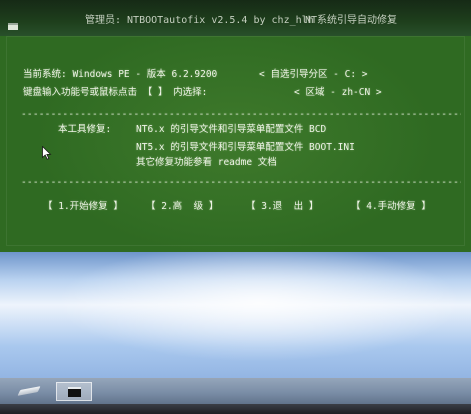  What do you see at coordinates (182, 207) in the screenshot?
I see `advanced-option: 【 2.高 级 】` at bounding box center [182, 207].